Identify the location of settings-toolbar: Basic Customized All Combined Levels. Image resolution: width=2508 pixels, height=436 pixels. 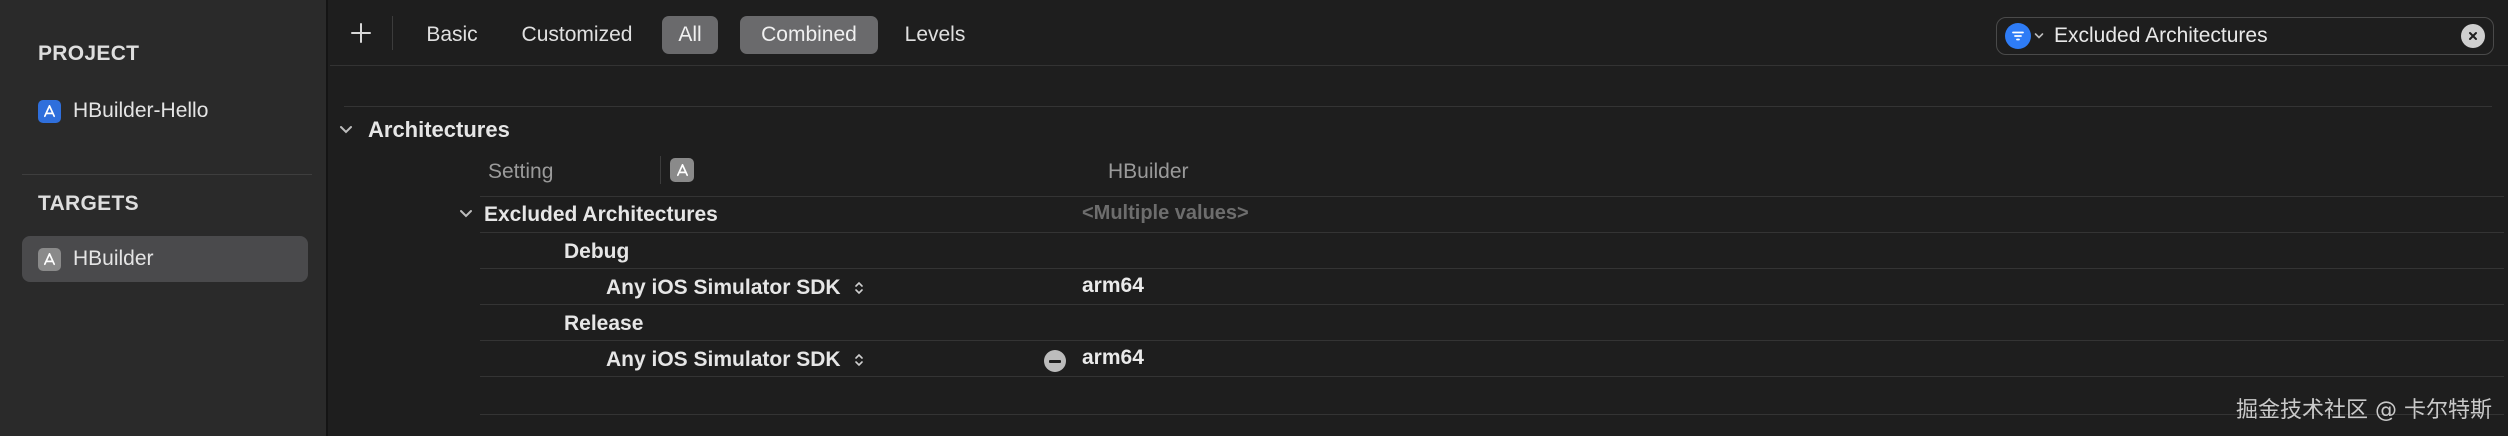
(1419, 33).